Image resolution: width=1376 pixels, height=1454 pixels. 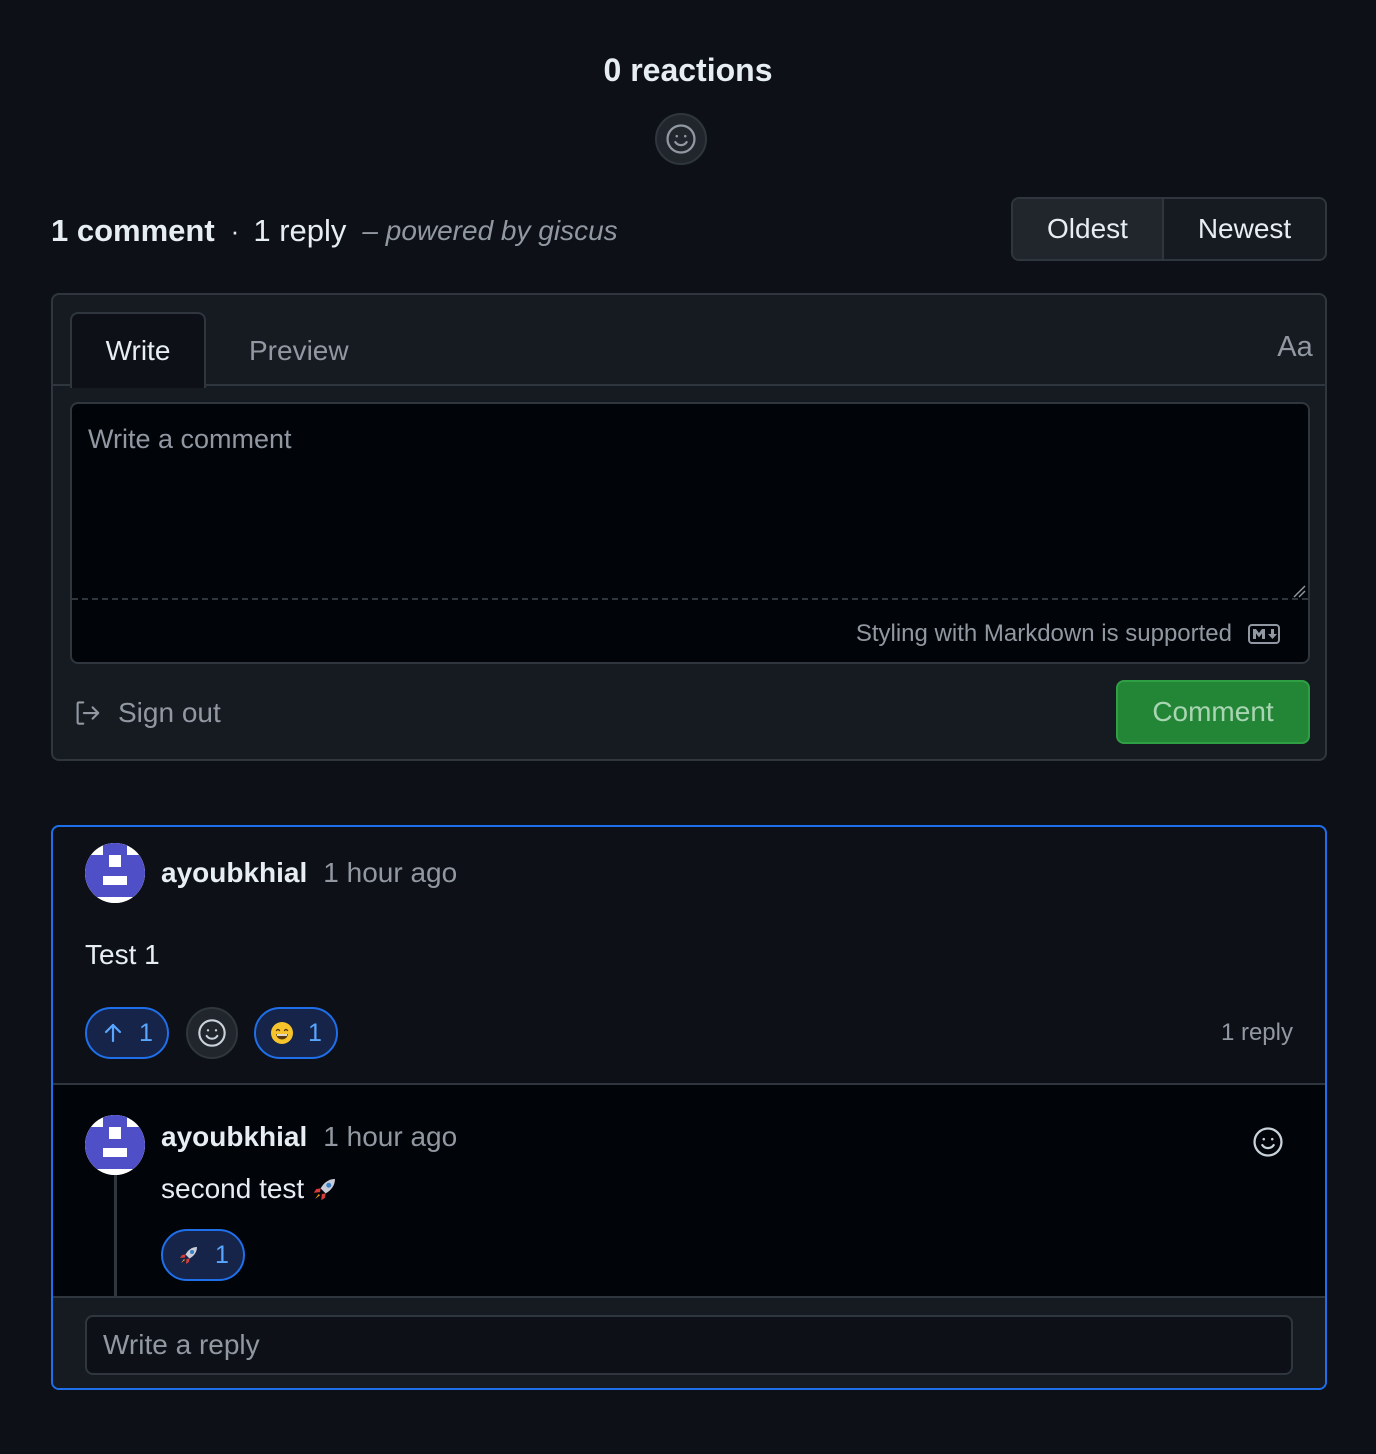 I want to click on markdown-icon, so click(x=1264, y=634).